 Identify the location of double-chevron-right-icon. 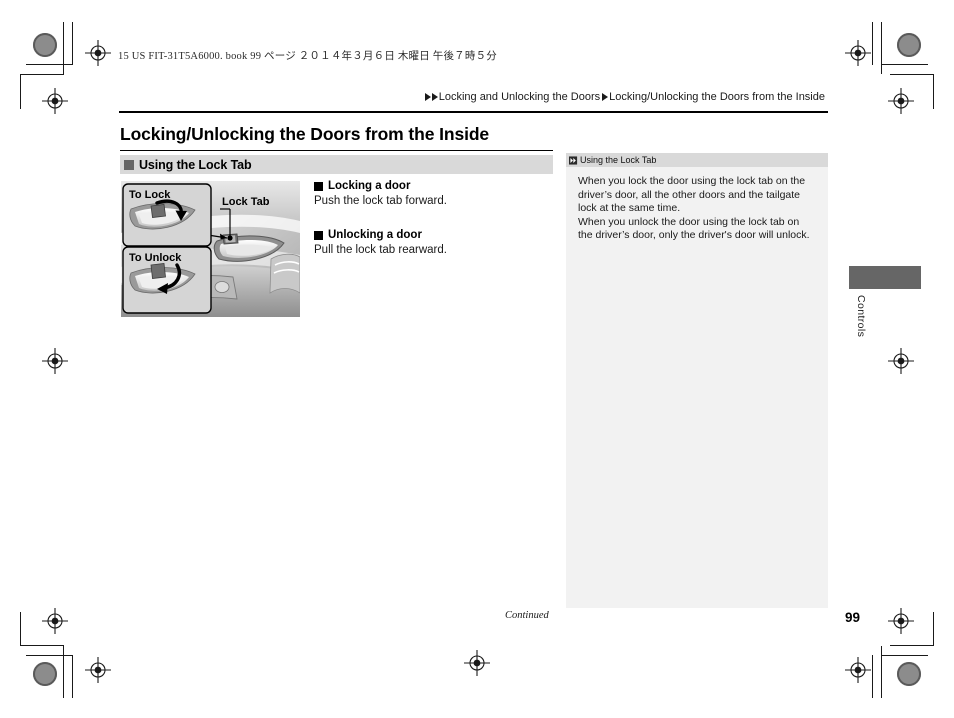
(573, 160).